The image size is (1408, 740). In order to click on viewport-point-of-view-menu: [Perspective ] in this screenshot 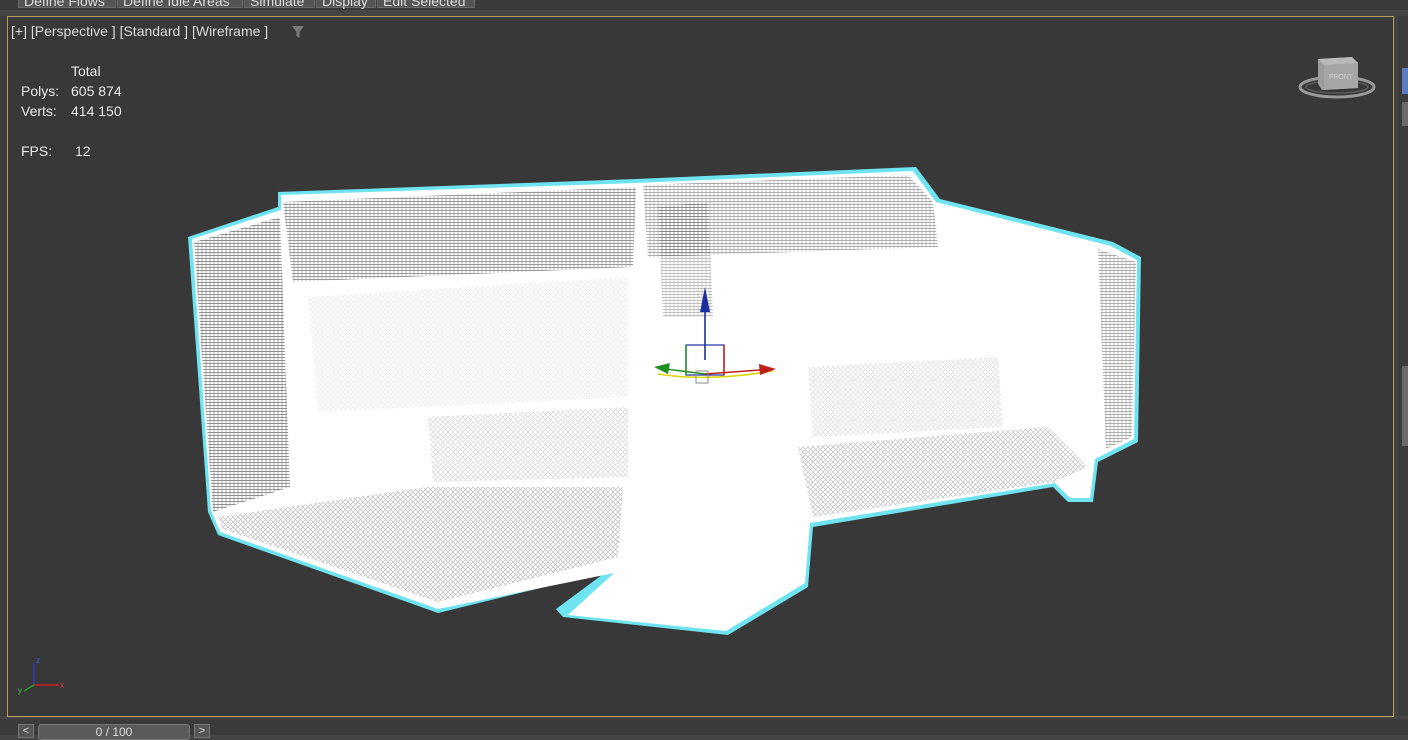, I will do `click(73, 31)`.